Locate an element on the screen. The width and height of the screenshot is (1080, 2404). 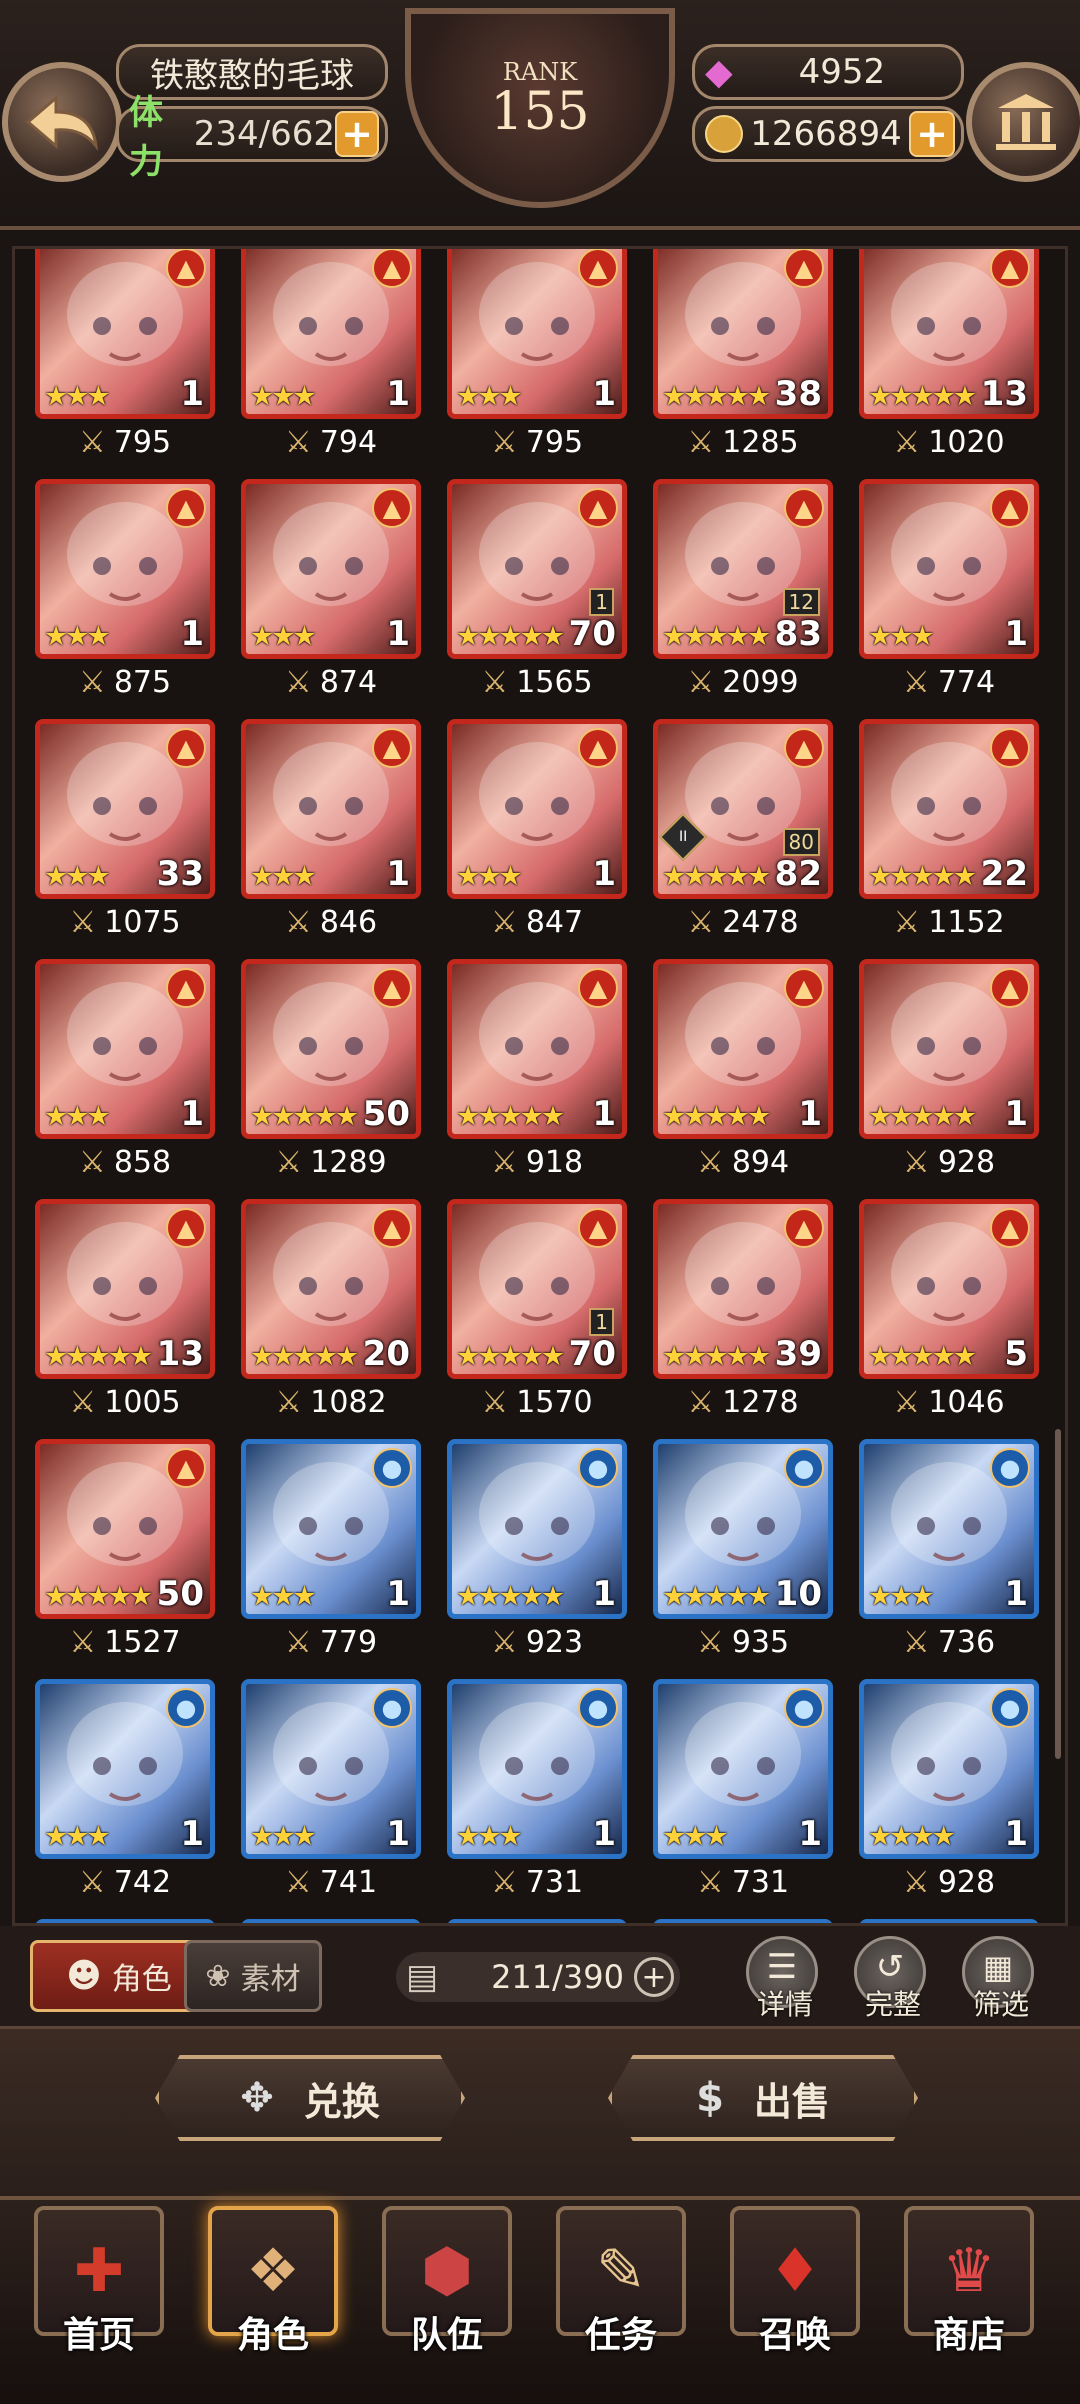
nav-team: ⬢ 队伍 is located at coordinates (447, 2291).